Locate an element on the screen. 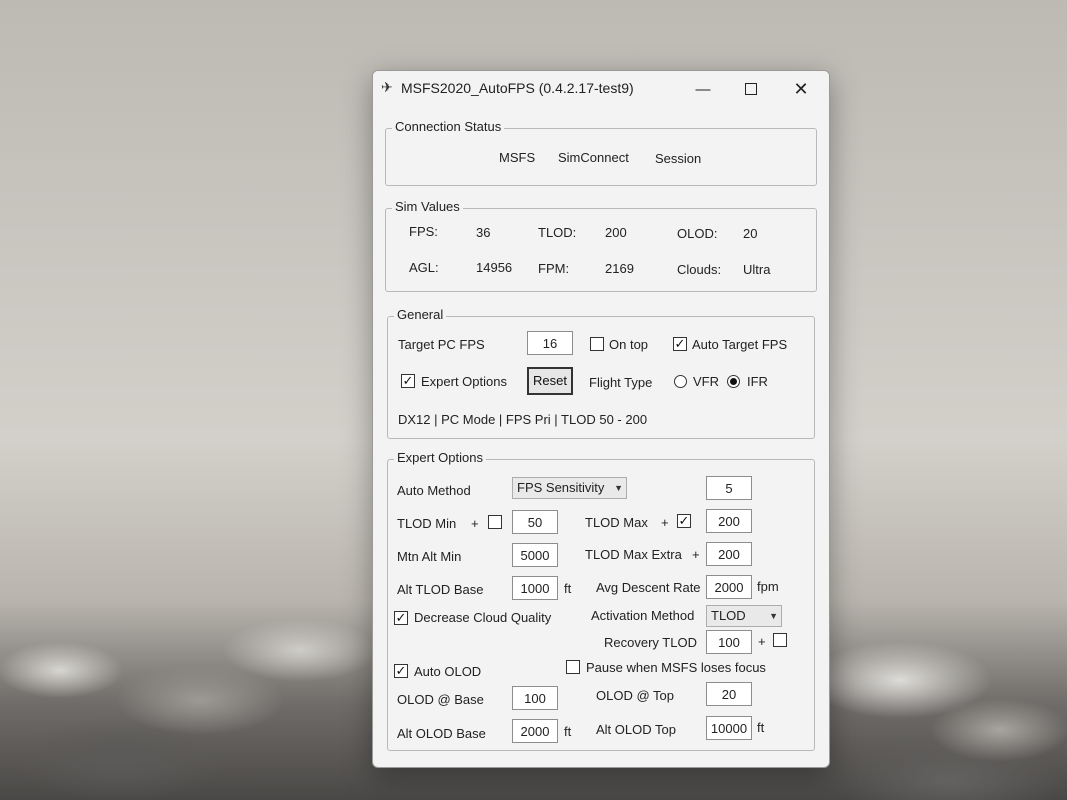  sim-values-label: Sim Values is located at coordinates (427, 206).